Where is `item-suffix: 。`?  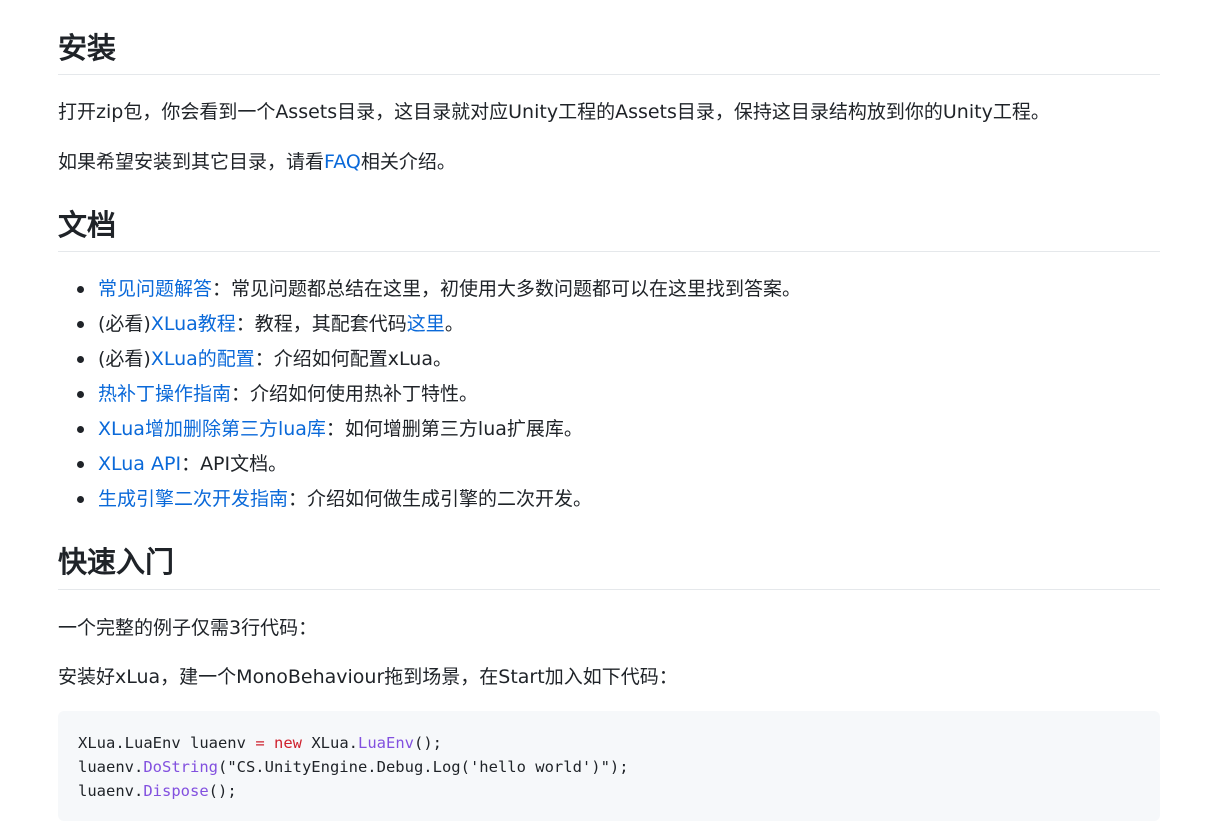 item-suffix: 。 is located at coordinates (454, 324).